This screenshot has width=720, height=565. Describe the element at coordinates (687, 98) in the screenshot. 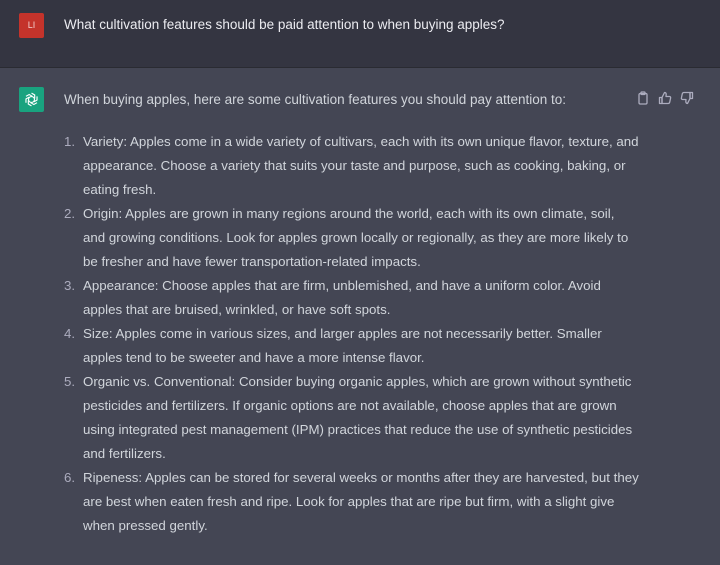

I see `thumbs-down-icon` at that location.